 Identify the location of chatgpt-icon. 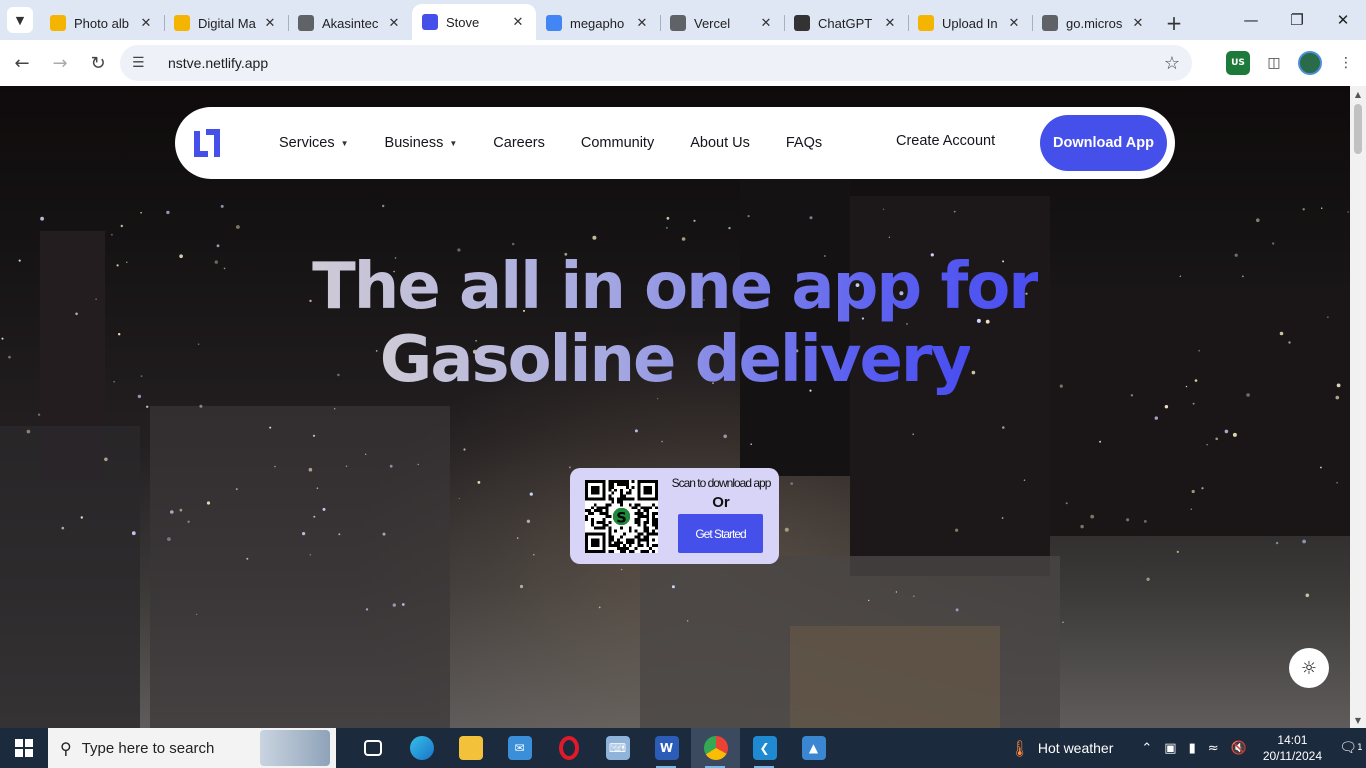
(802, 23).